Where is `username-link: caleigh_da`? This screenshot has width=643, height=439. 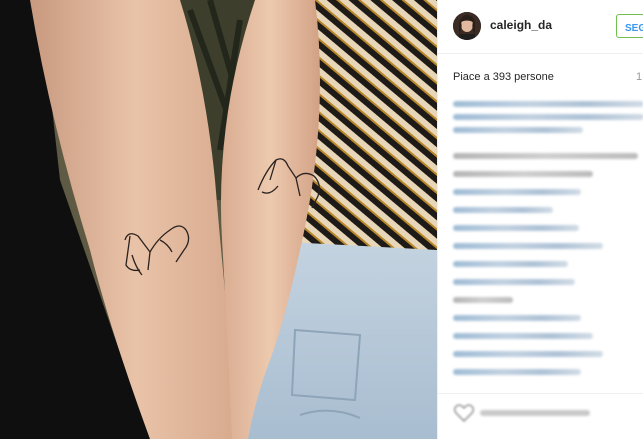 username-link: caleigh_da is located at coordinates (521, 25).